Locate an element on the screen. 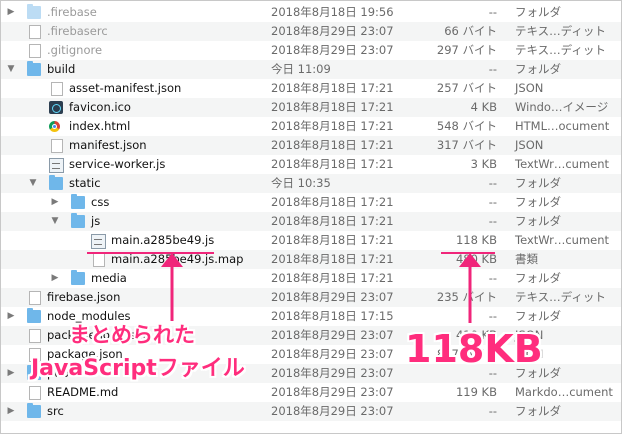 The width and height of the screenshot is (622, 434). file-date: 2018年8月18日 19:56 is located at coordinates (332, 12).